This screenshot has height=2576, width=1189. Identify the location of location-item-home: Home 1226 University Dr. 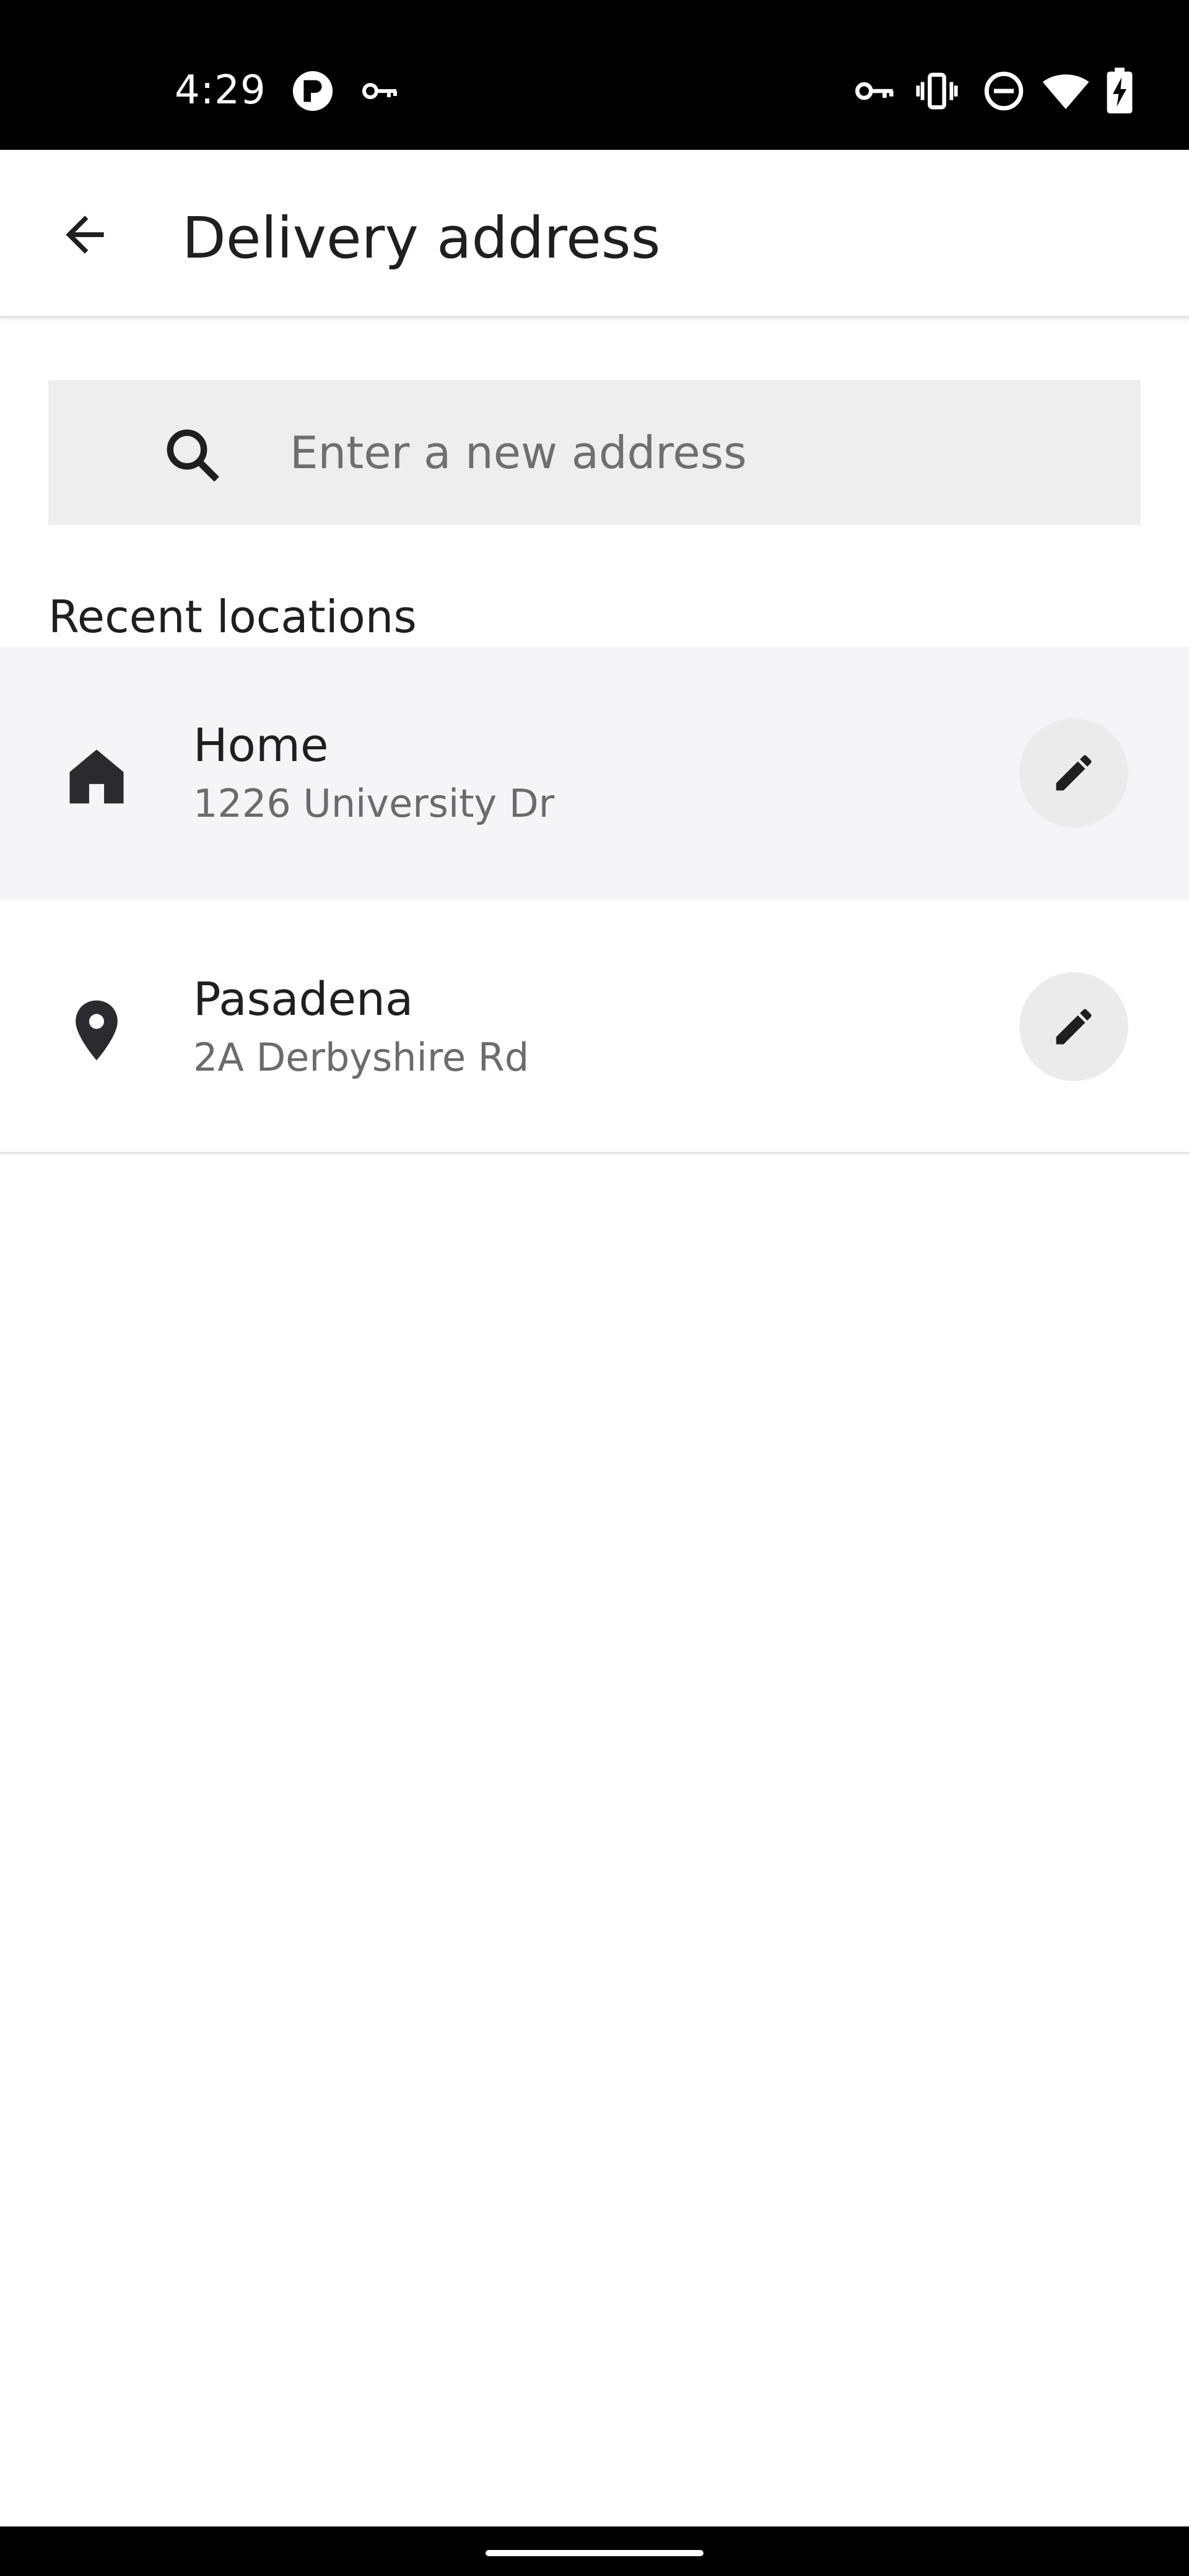
(594, 773).